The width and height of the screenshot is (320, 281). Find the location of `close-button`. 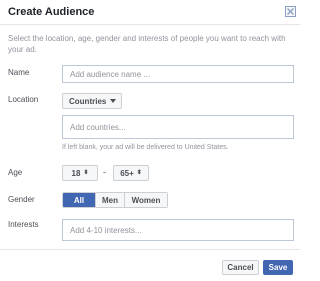

close-button is located at coordinates (290, 11).